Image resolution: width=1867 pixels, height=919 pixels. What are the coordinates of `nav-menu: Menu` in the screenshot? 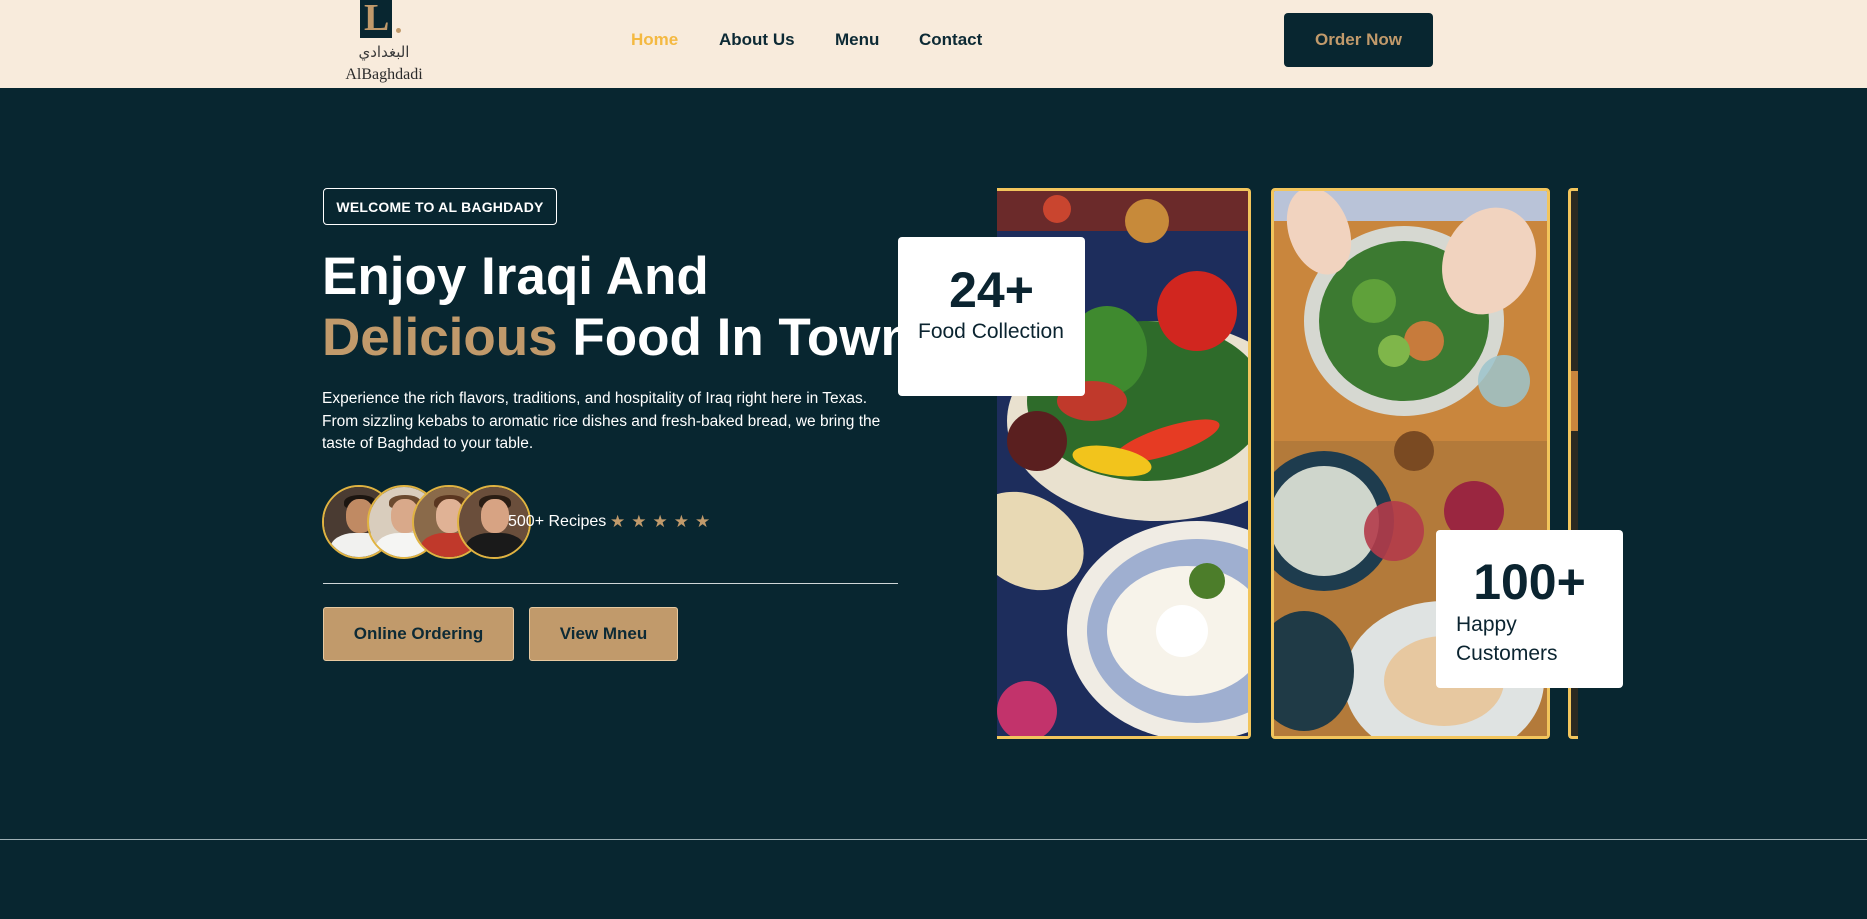 It's located at (857, 40).